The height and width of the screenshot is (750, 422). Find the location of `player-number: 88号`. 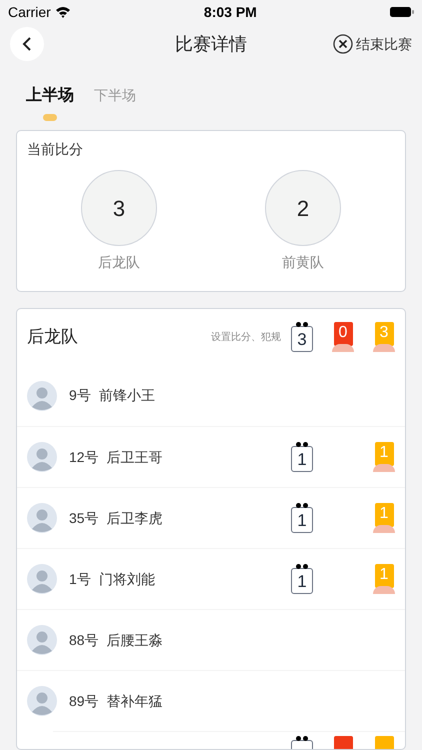

player-number: 88号 is located at coordinates (84, 640).